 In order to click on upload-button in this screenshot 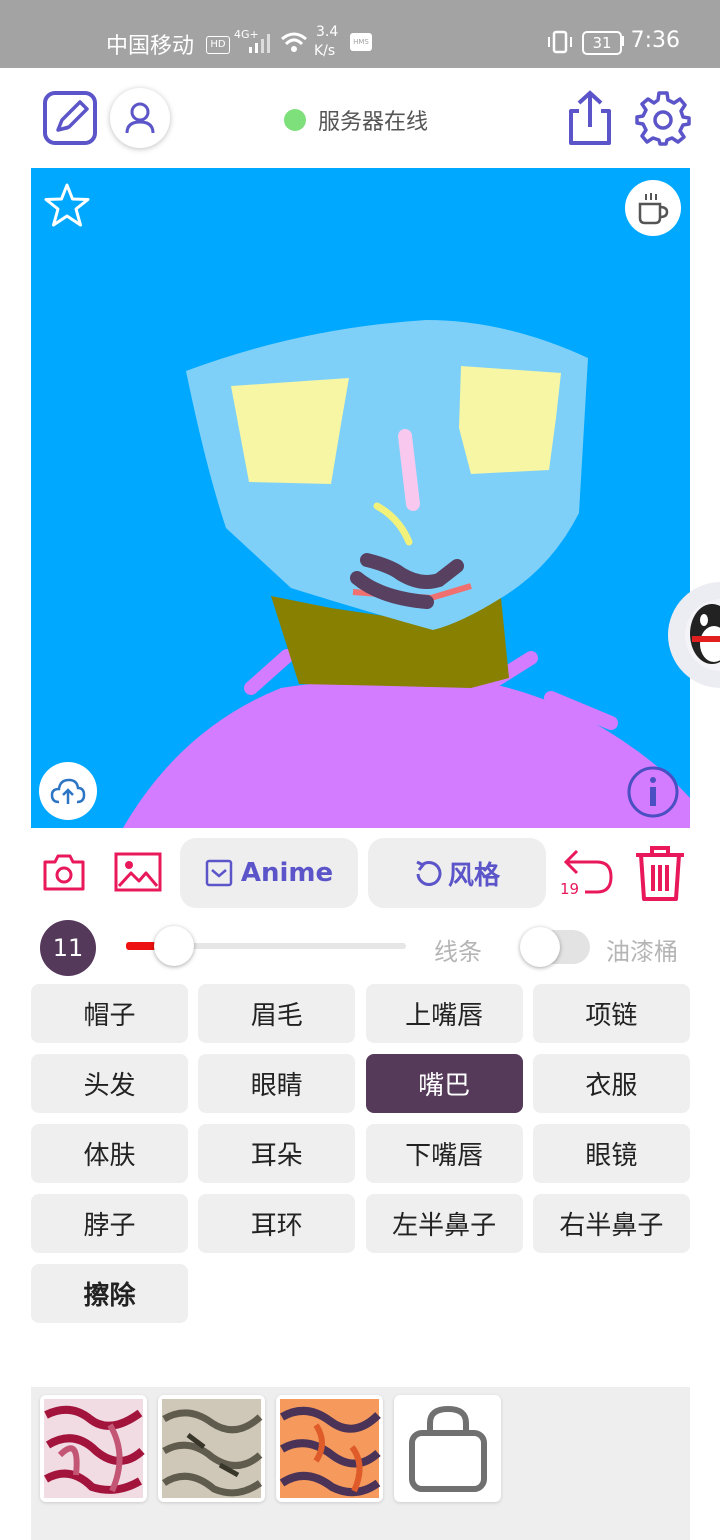, I will do `click(68, 791)`.